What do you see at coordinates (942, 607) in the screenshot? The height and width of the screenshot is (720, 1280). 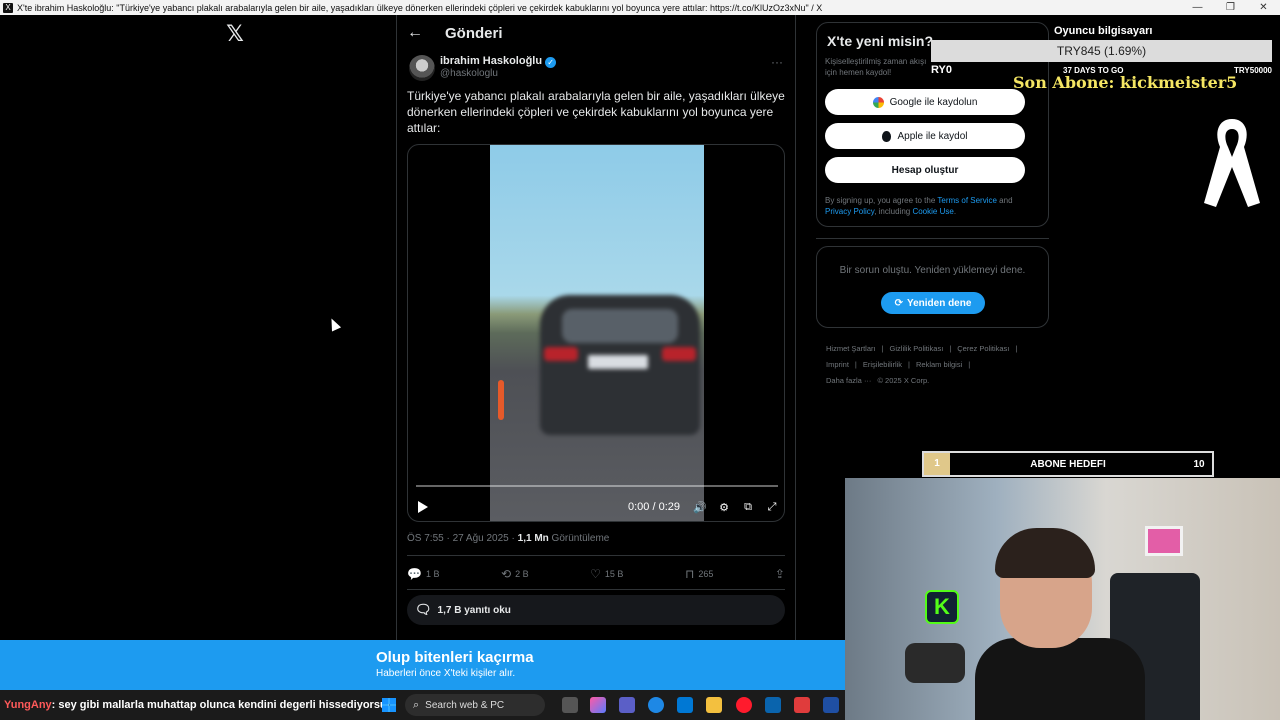 I see `kick-logo-icon: K` at bounding box center [942, 607].